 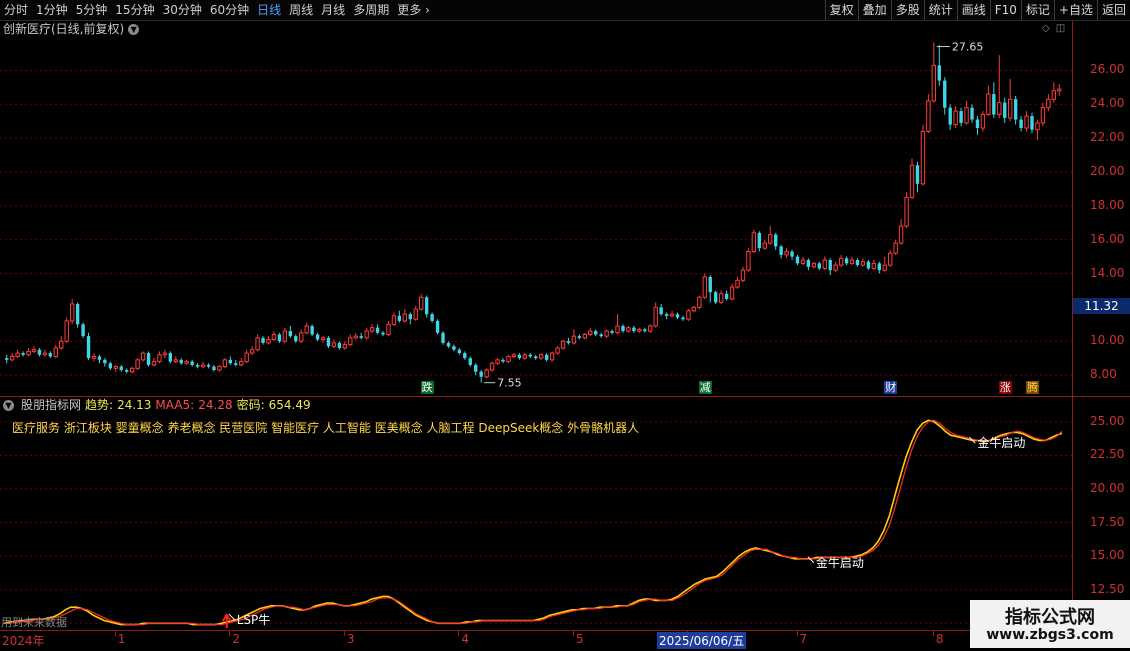 I want to click on period-tab-7: 周线, so click(x=301, y=10).